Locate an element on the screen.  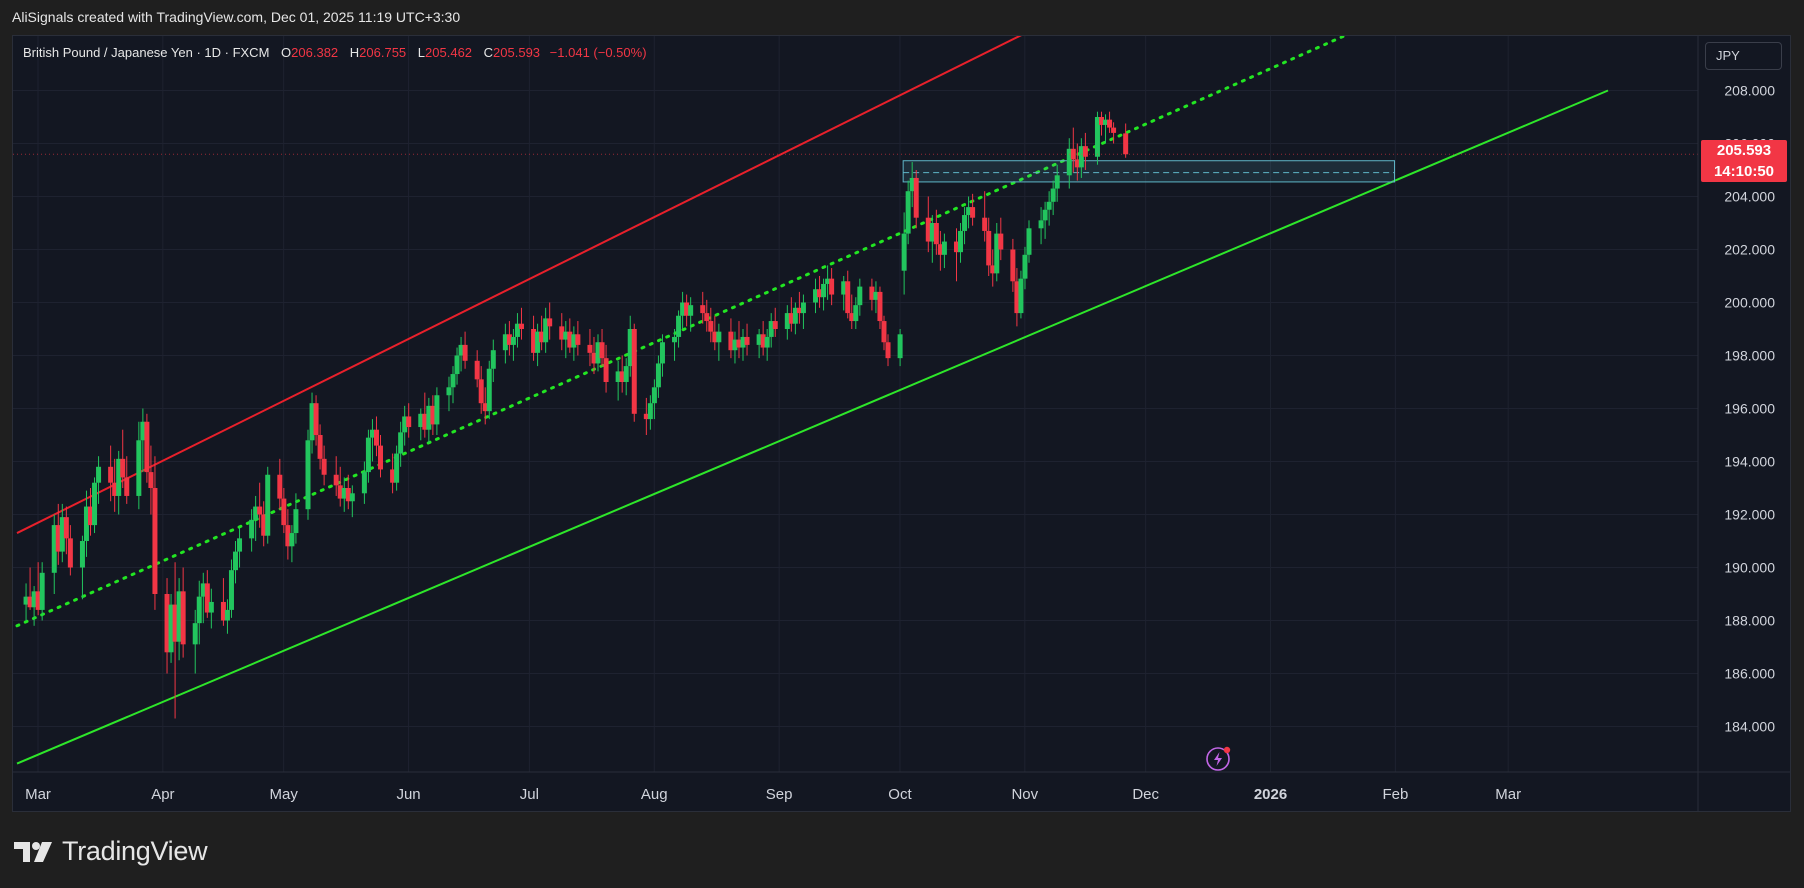
x-tick-label: May is located at coordinates (284, 794).